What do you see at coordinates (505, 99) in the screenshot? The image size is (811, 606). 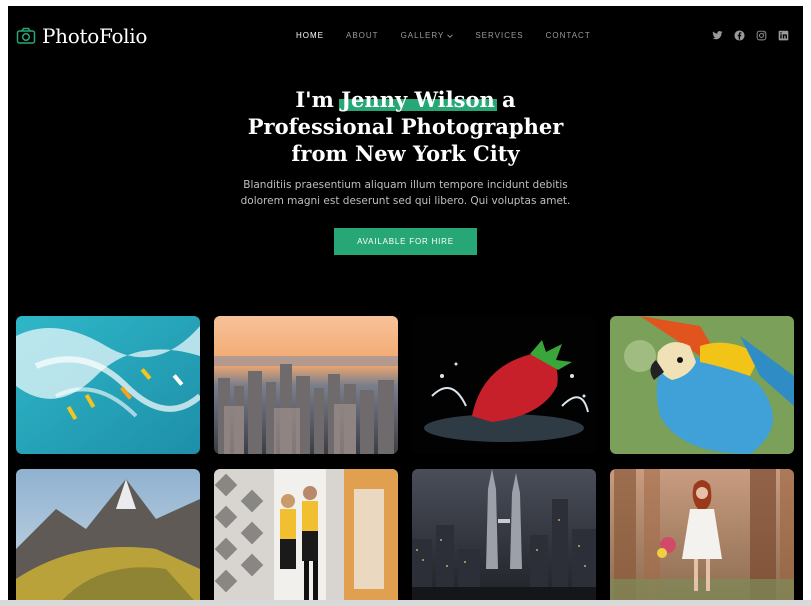 I see `hero-title-post: a` at bounding box center [505, 99].